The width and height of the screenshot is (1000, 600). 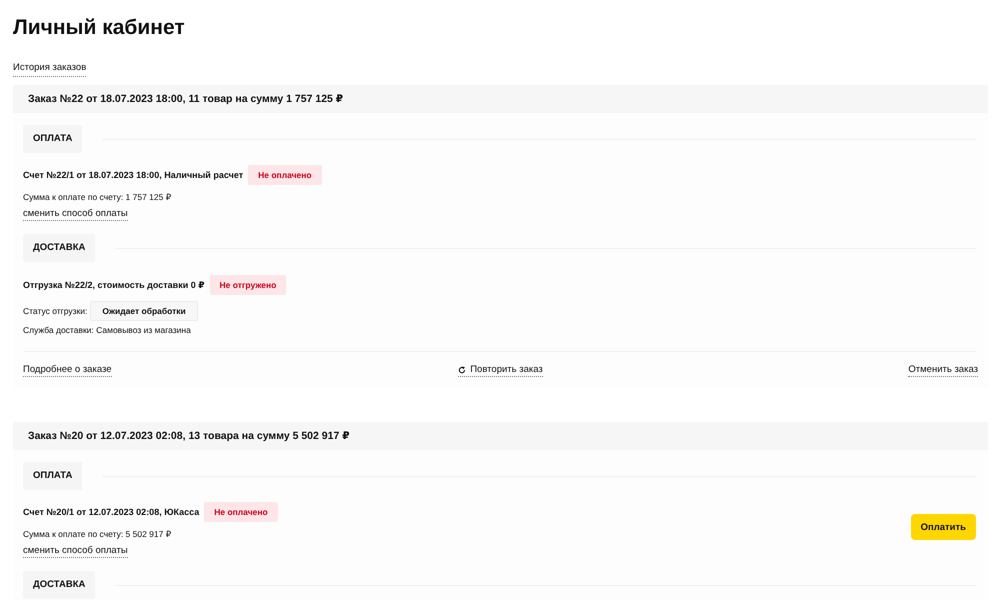 I want to click on shipment-status-label: Статус отгрузки:, so click(x=55, y=311).